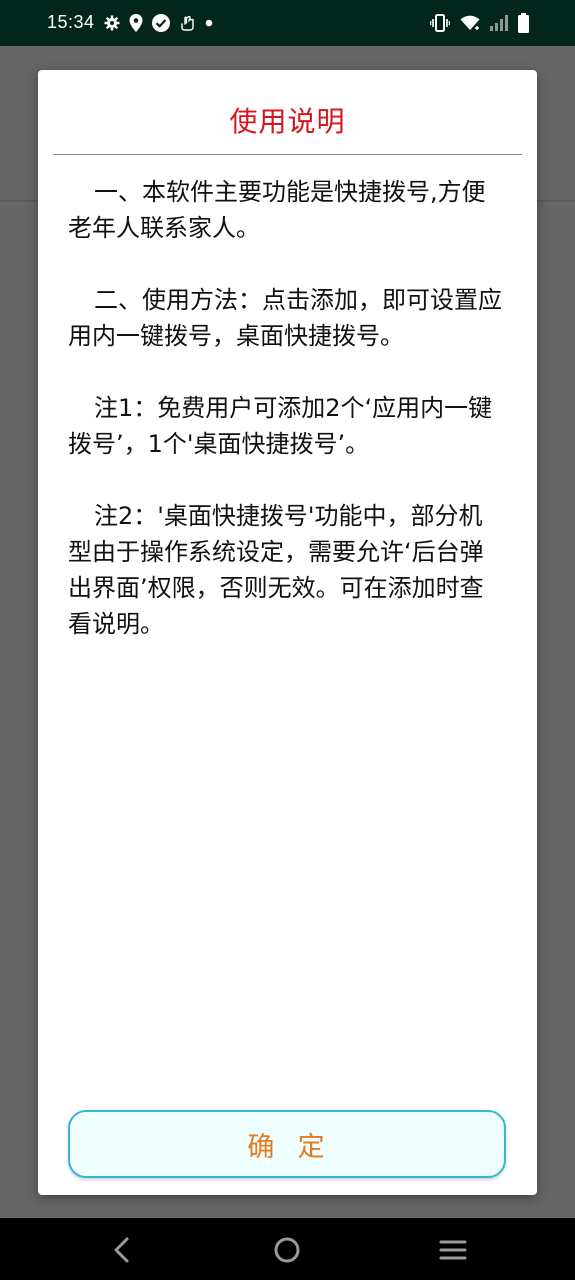 The width and height of the screenshot is (575, 1280). I want to click on home-button, so click(287, 1250).